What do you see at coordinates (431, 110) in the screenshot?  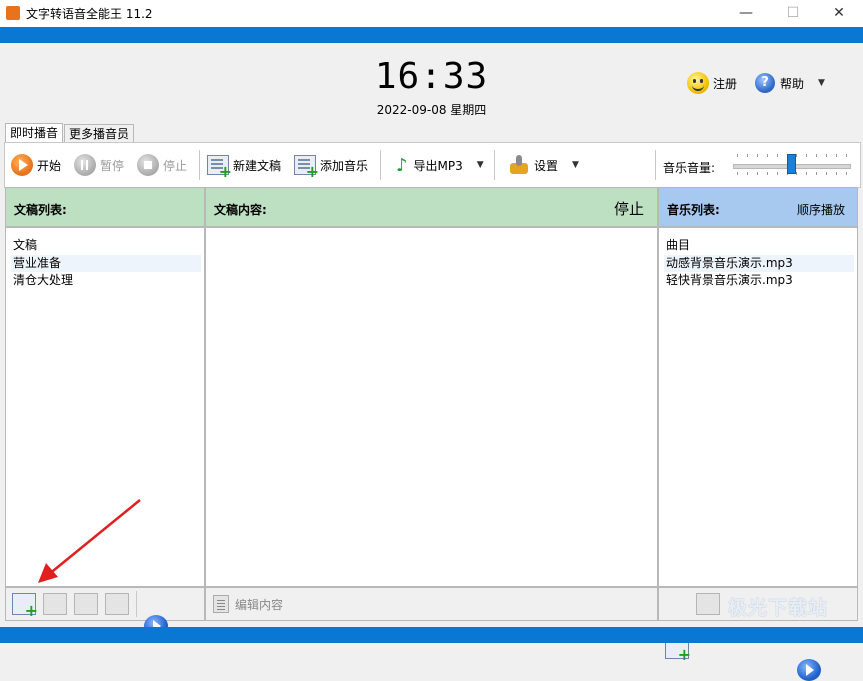 I see `clock-date: 2022-09-08 星期四` at bounding box center [431, 110].